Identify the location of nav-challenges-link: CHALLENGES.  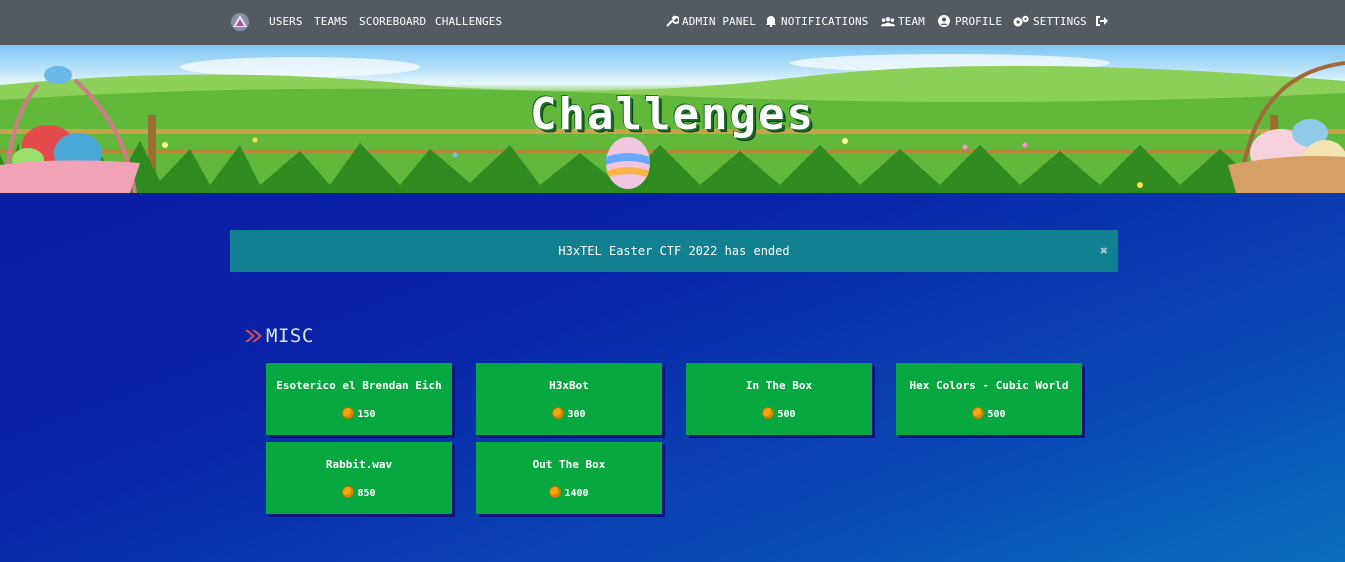
(468, 21).